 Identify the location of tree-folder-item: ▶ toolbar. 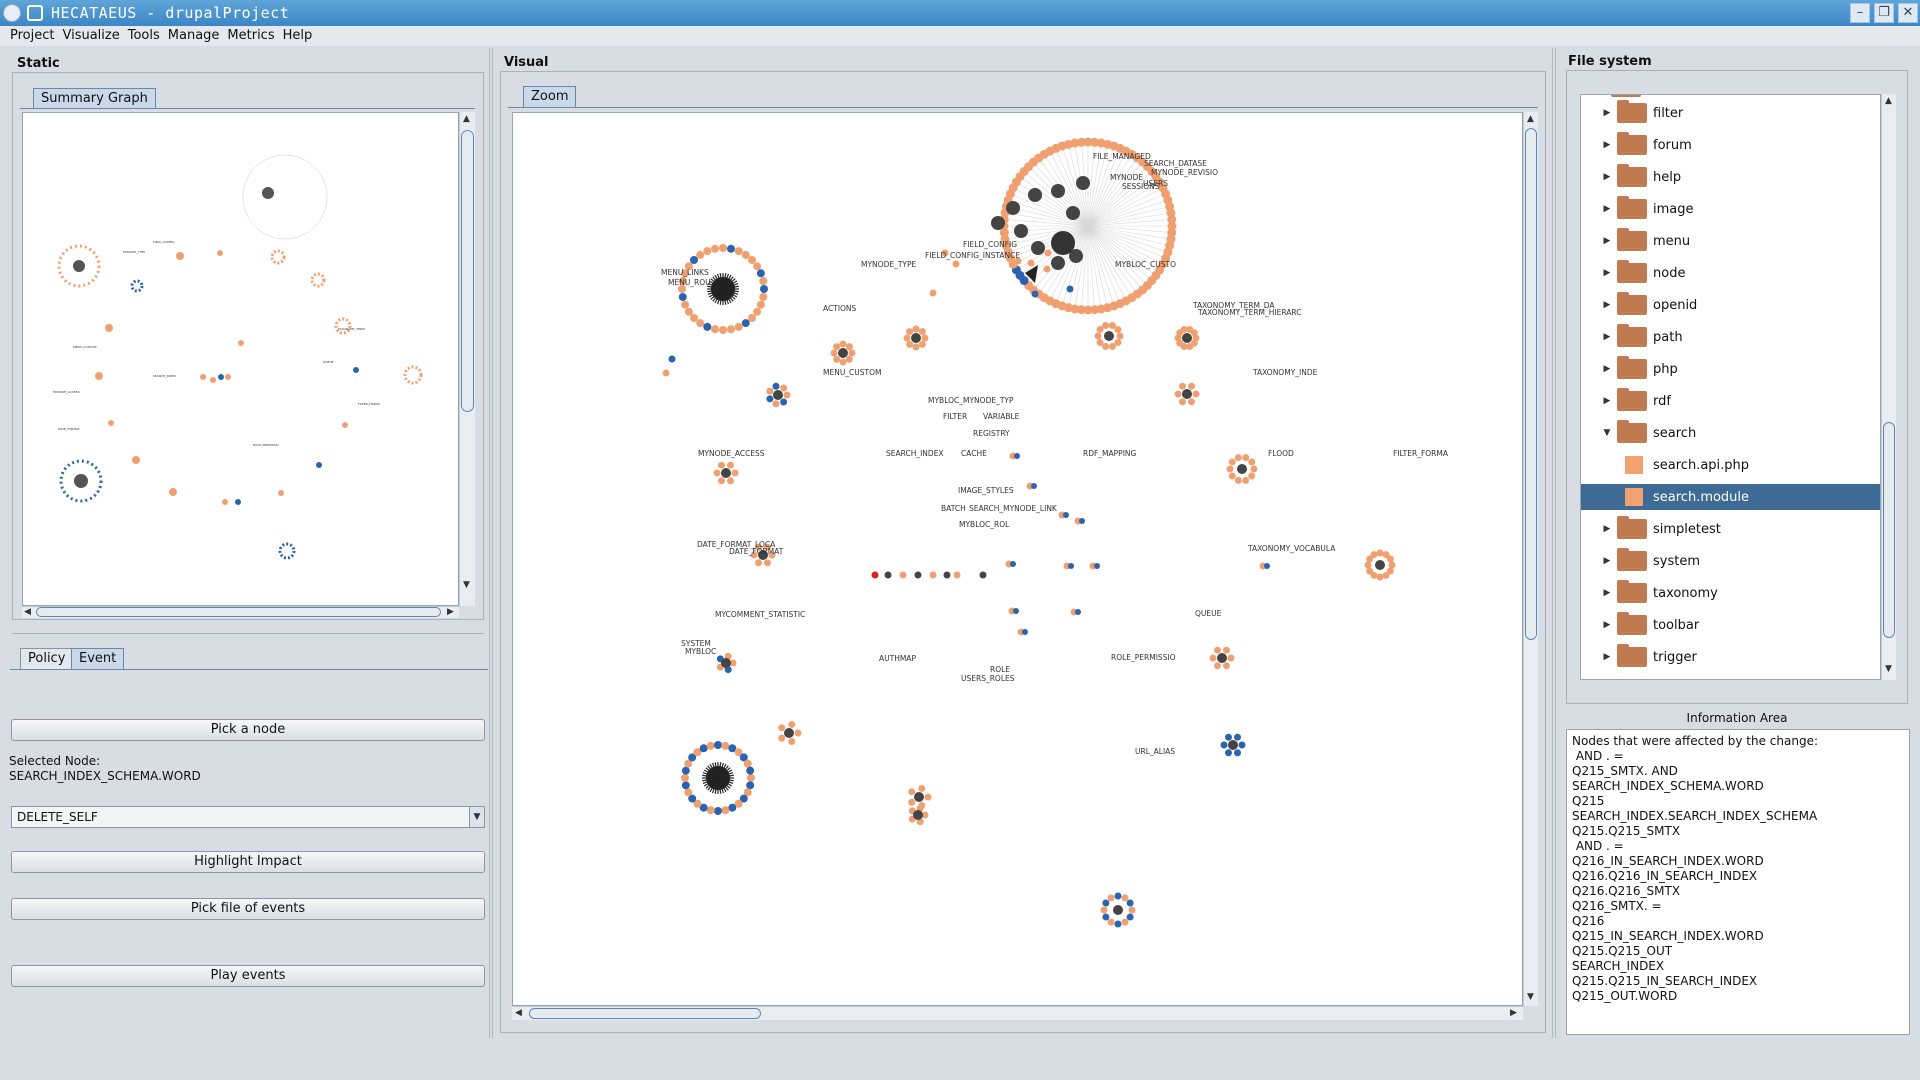
(1730, 625).